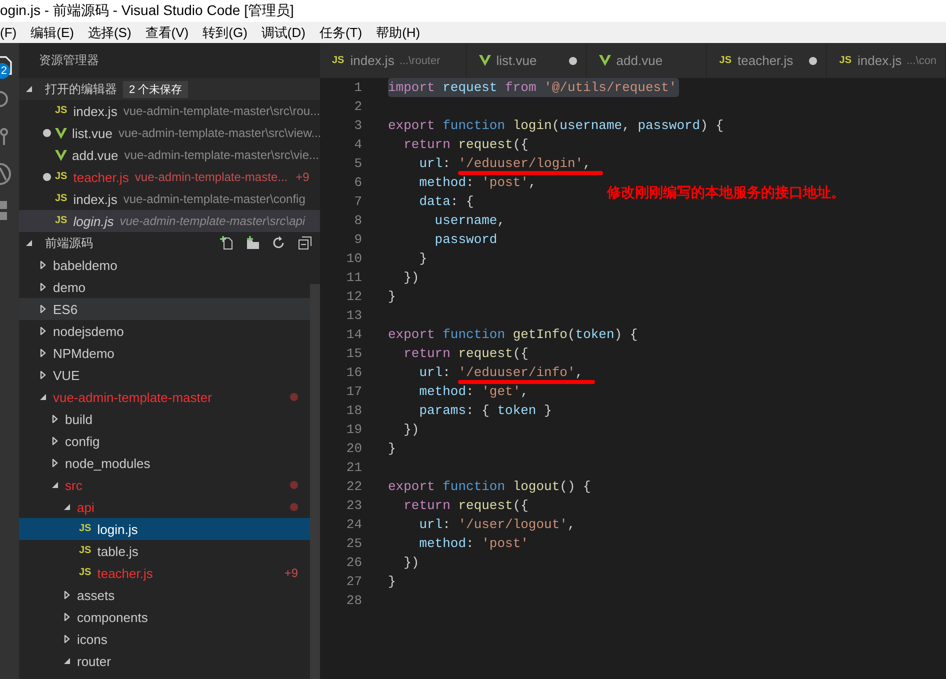 This screenshot has height=679, width=946. I want to click on line-number: 24, so click(353, 524).